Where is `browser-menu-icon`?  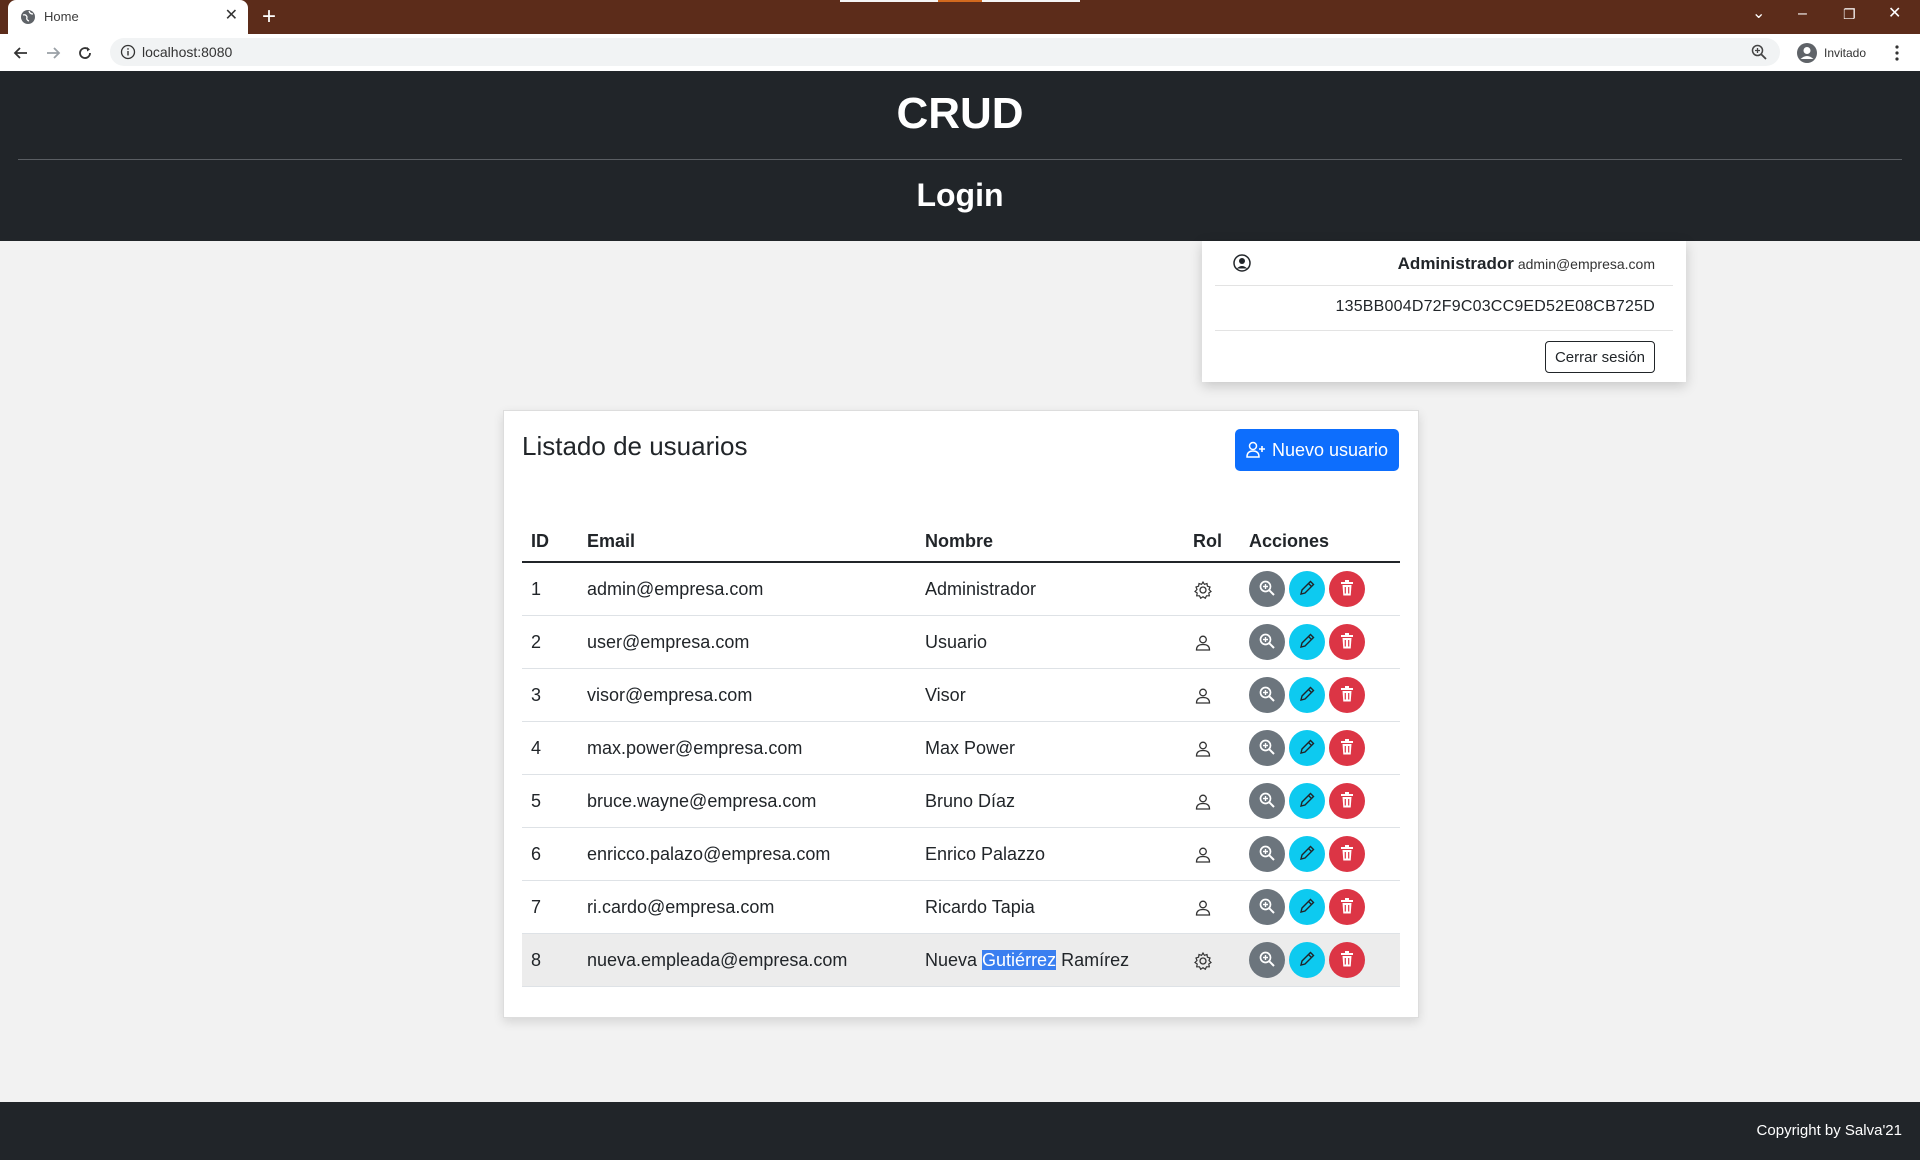 browser-menu-icon is located at coordinates (1897, 53).